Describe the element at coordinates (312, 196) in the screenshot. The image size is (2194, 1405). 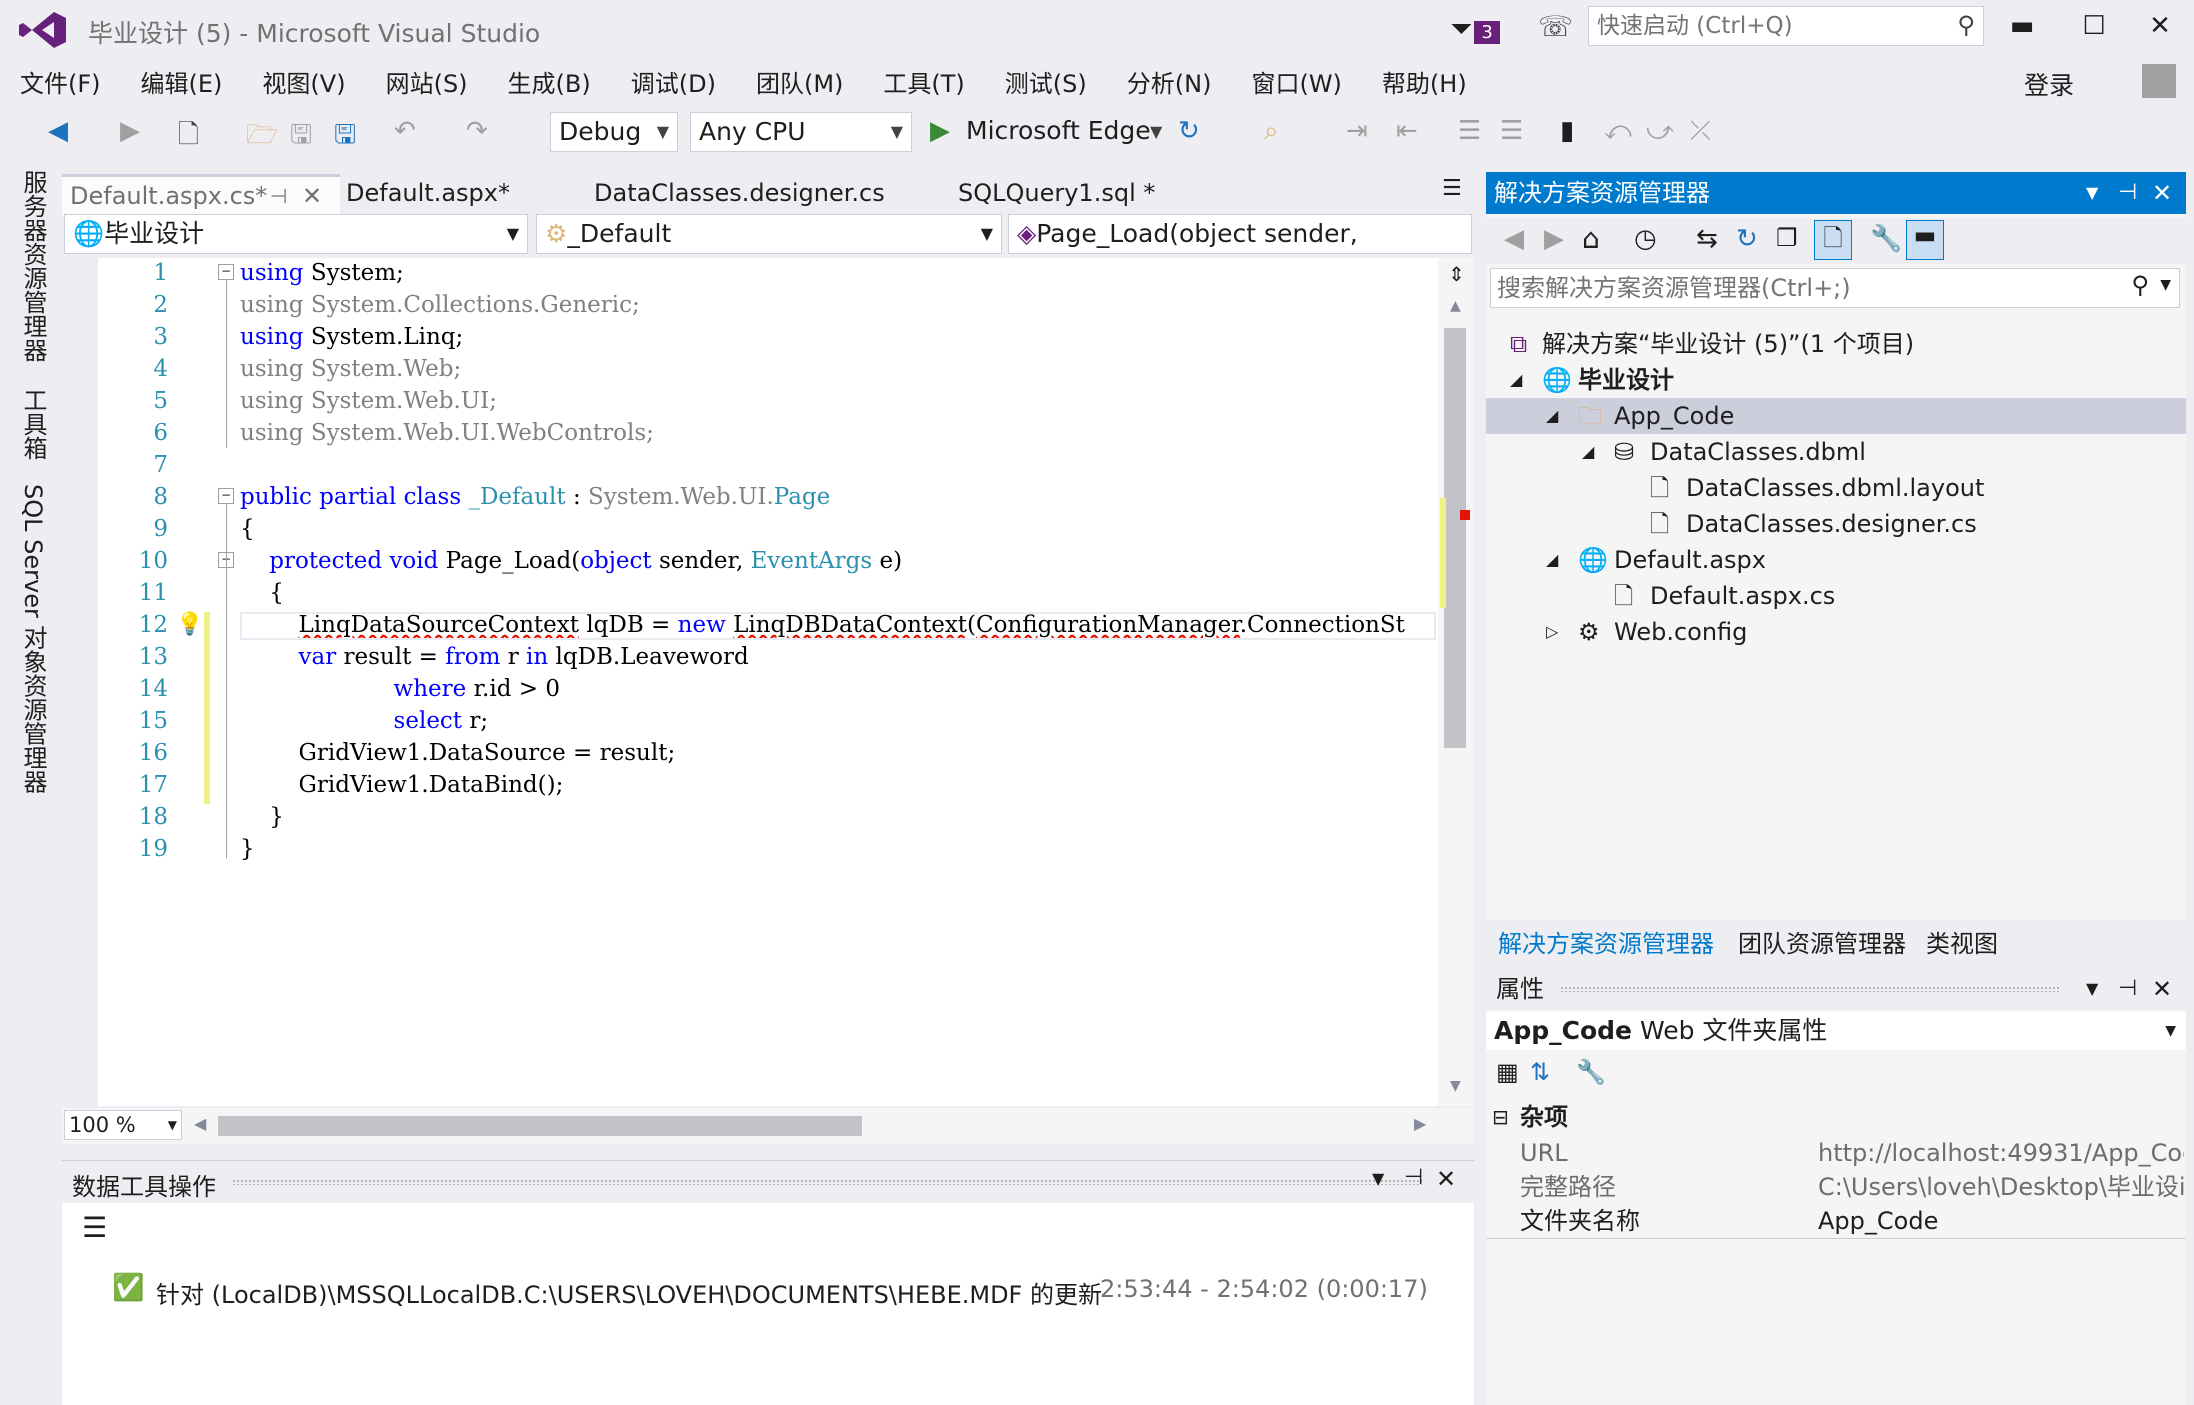
I see `close-tab-icon: ✕` at that location.